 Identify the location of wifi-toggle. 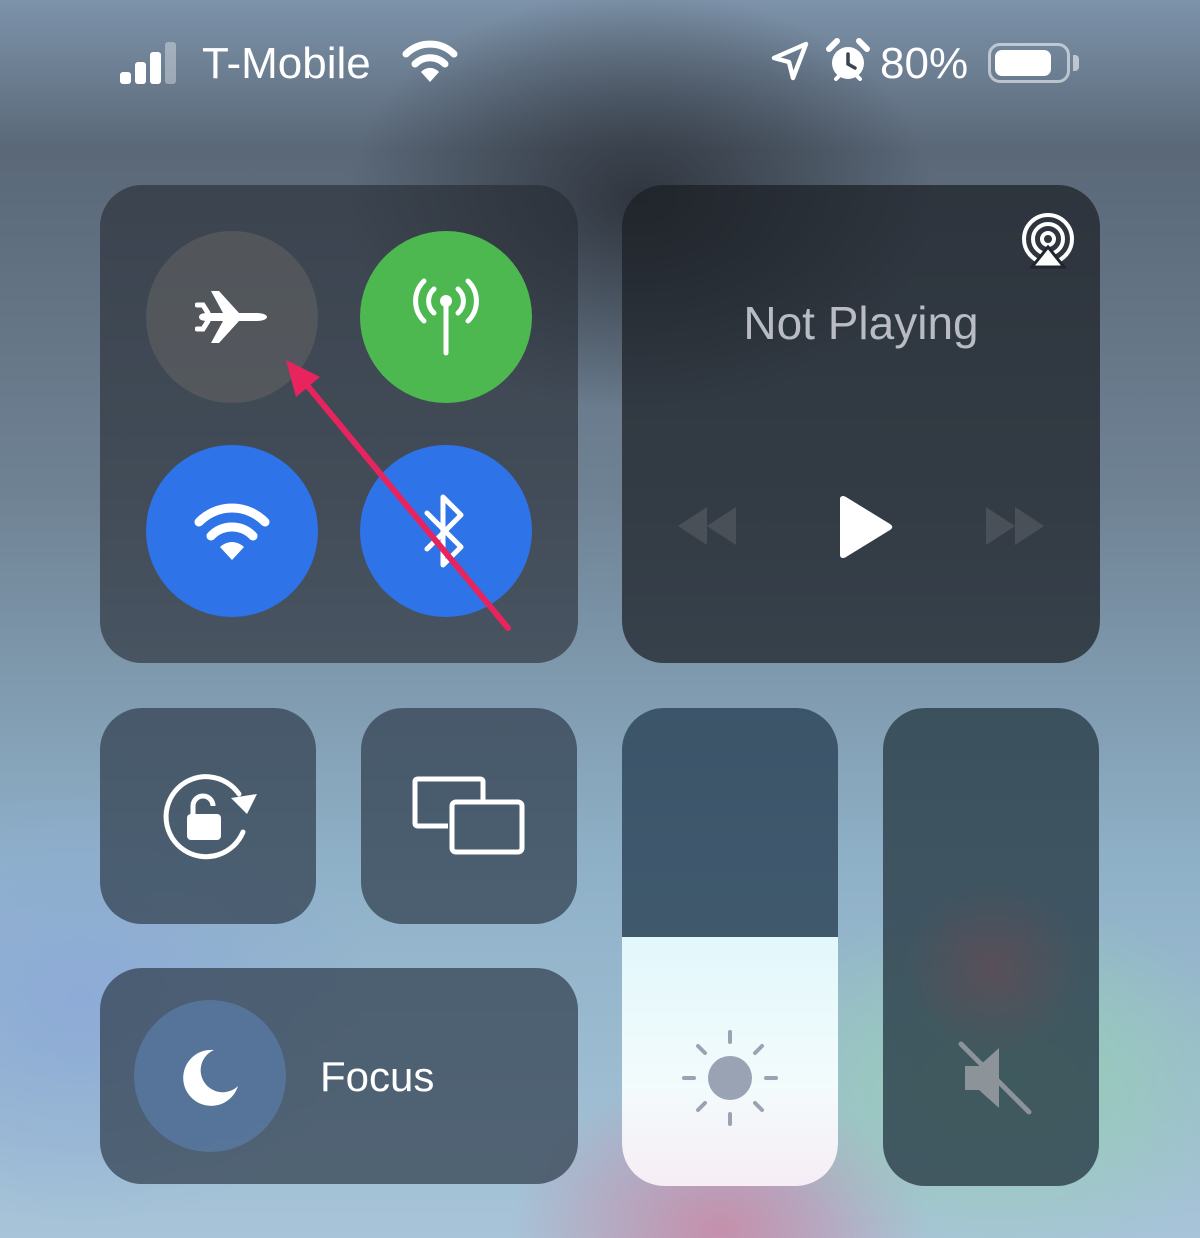
(232, 531).